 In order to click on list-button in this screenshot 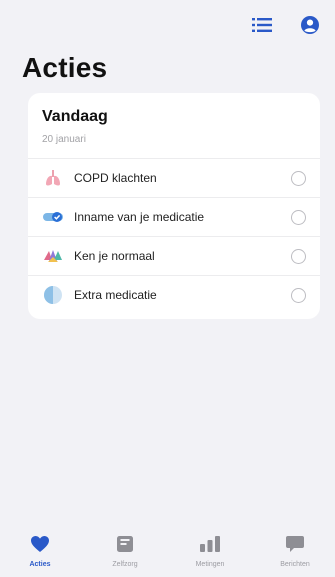, I will do `click(262, 25)`.